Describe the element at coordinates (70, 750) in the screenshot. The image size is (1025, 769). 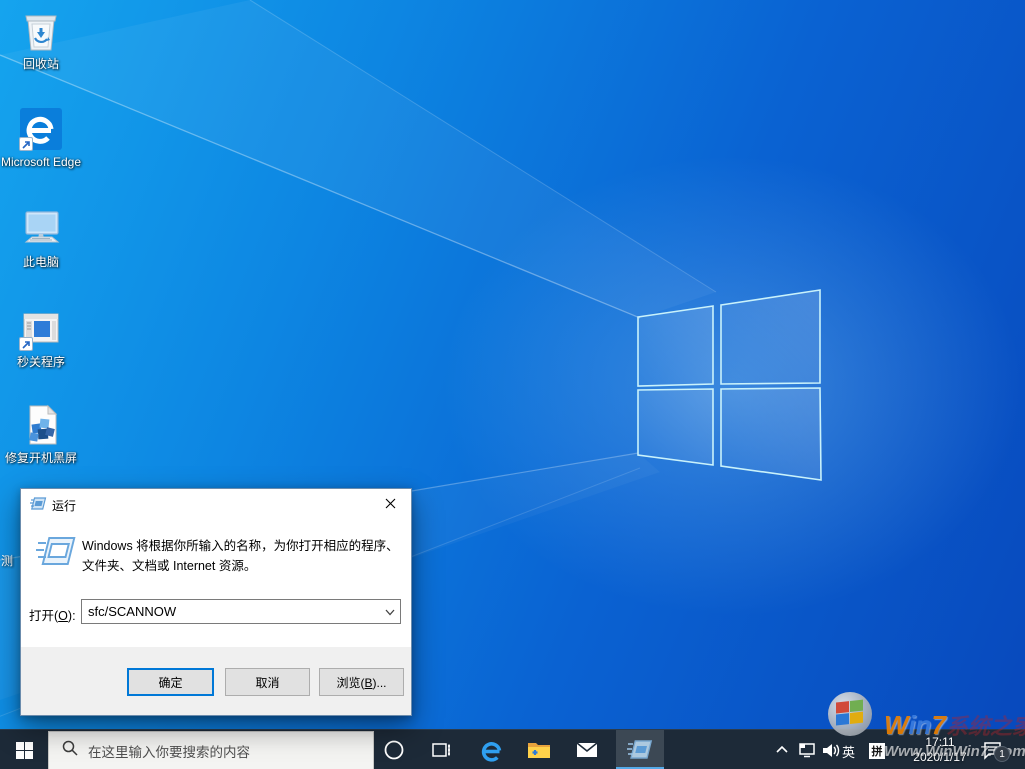
I see `search-icon` at that location.